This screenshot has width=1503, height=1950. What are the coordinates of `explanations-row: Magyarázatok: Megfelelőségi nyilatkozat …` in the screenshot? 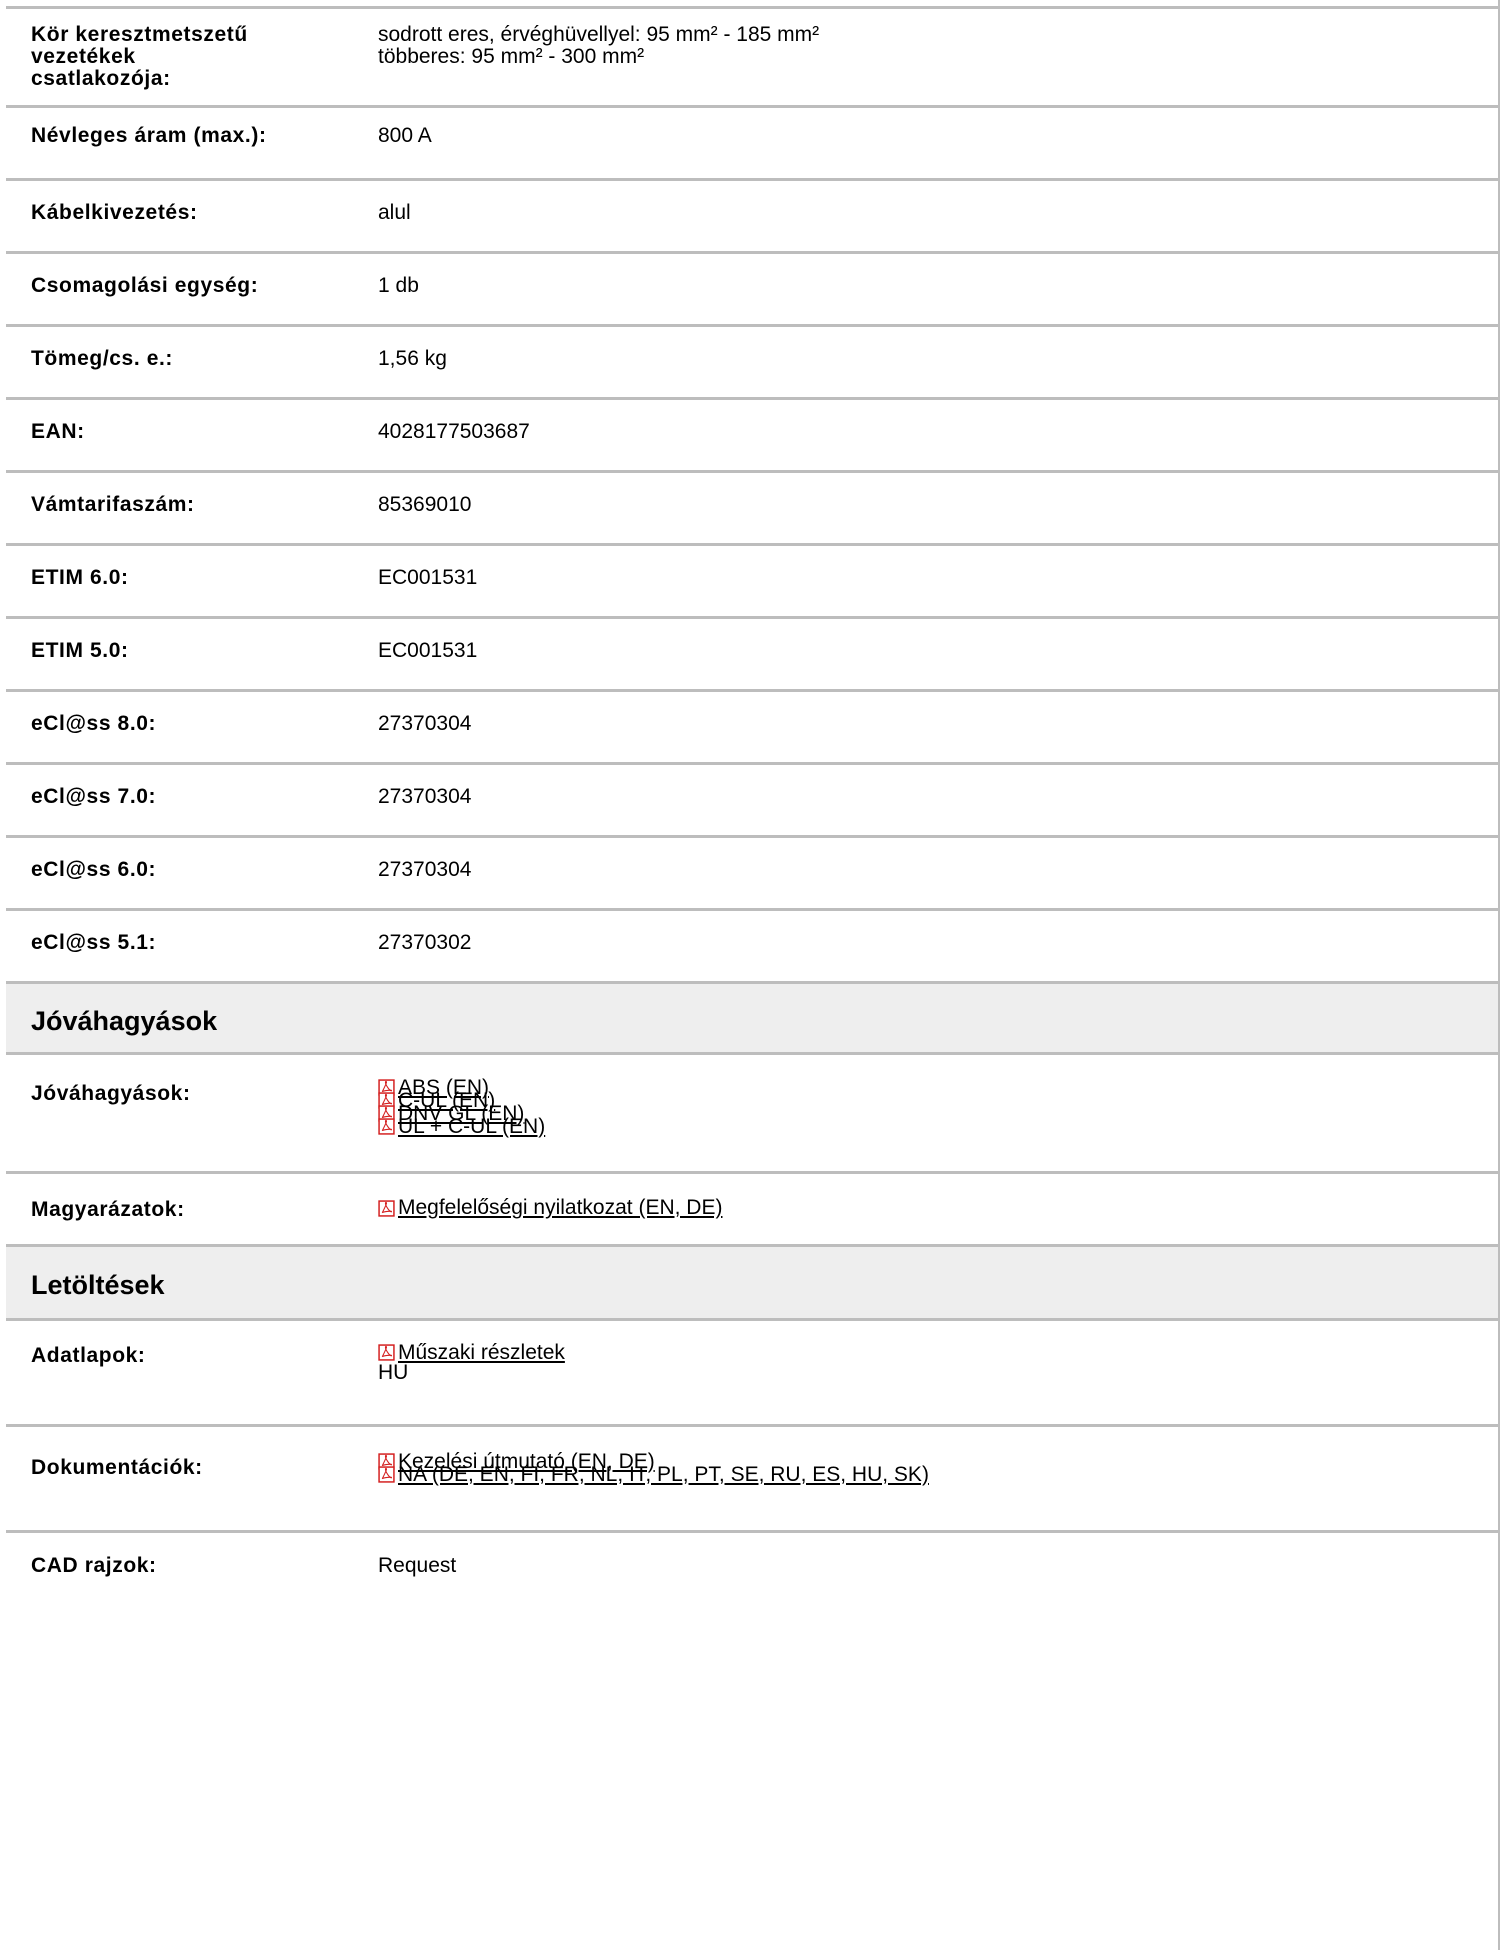 It's located at (753, 1208).